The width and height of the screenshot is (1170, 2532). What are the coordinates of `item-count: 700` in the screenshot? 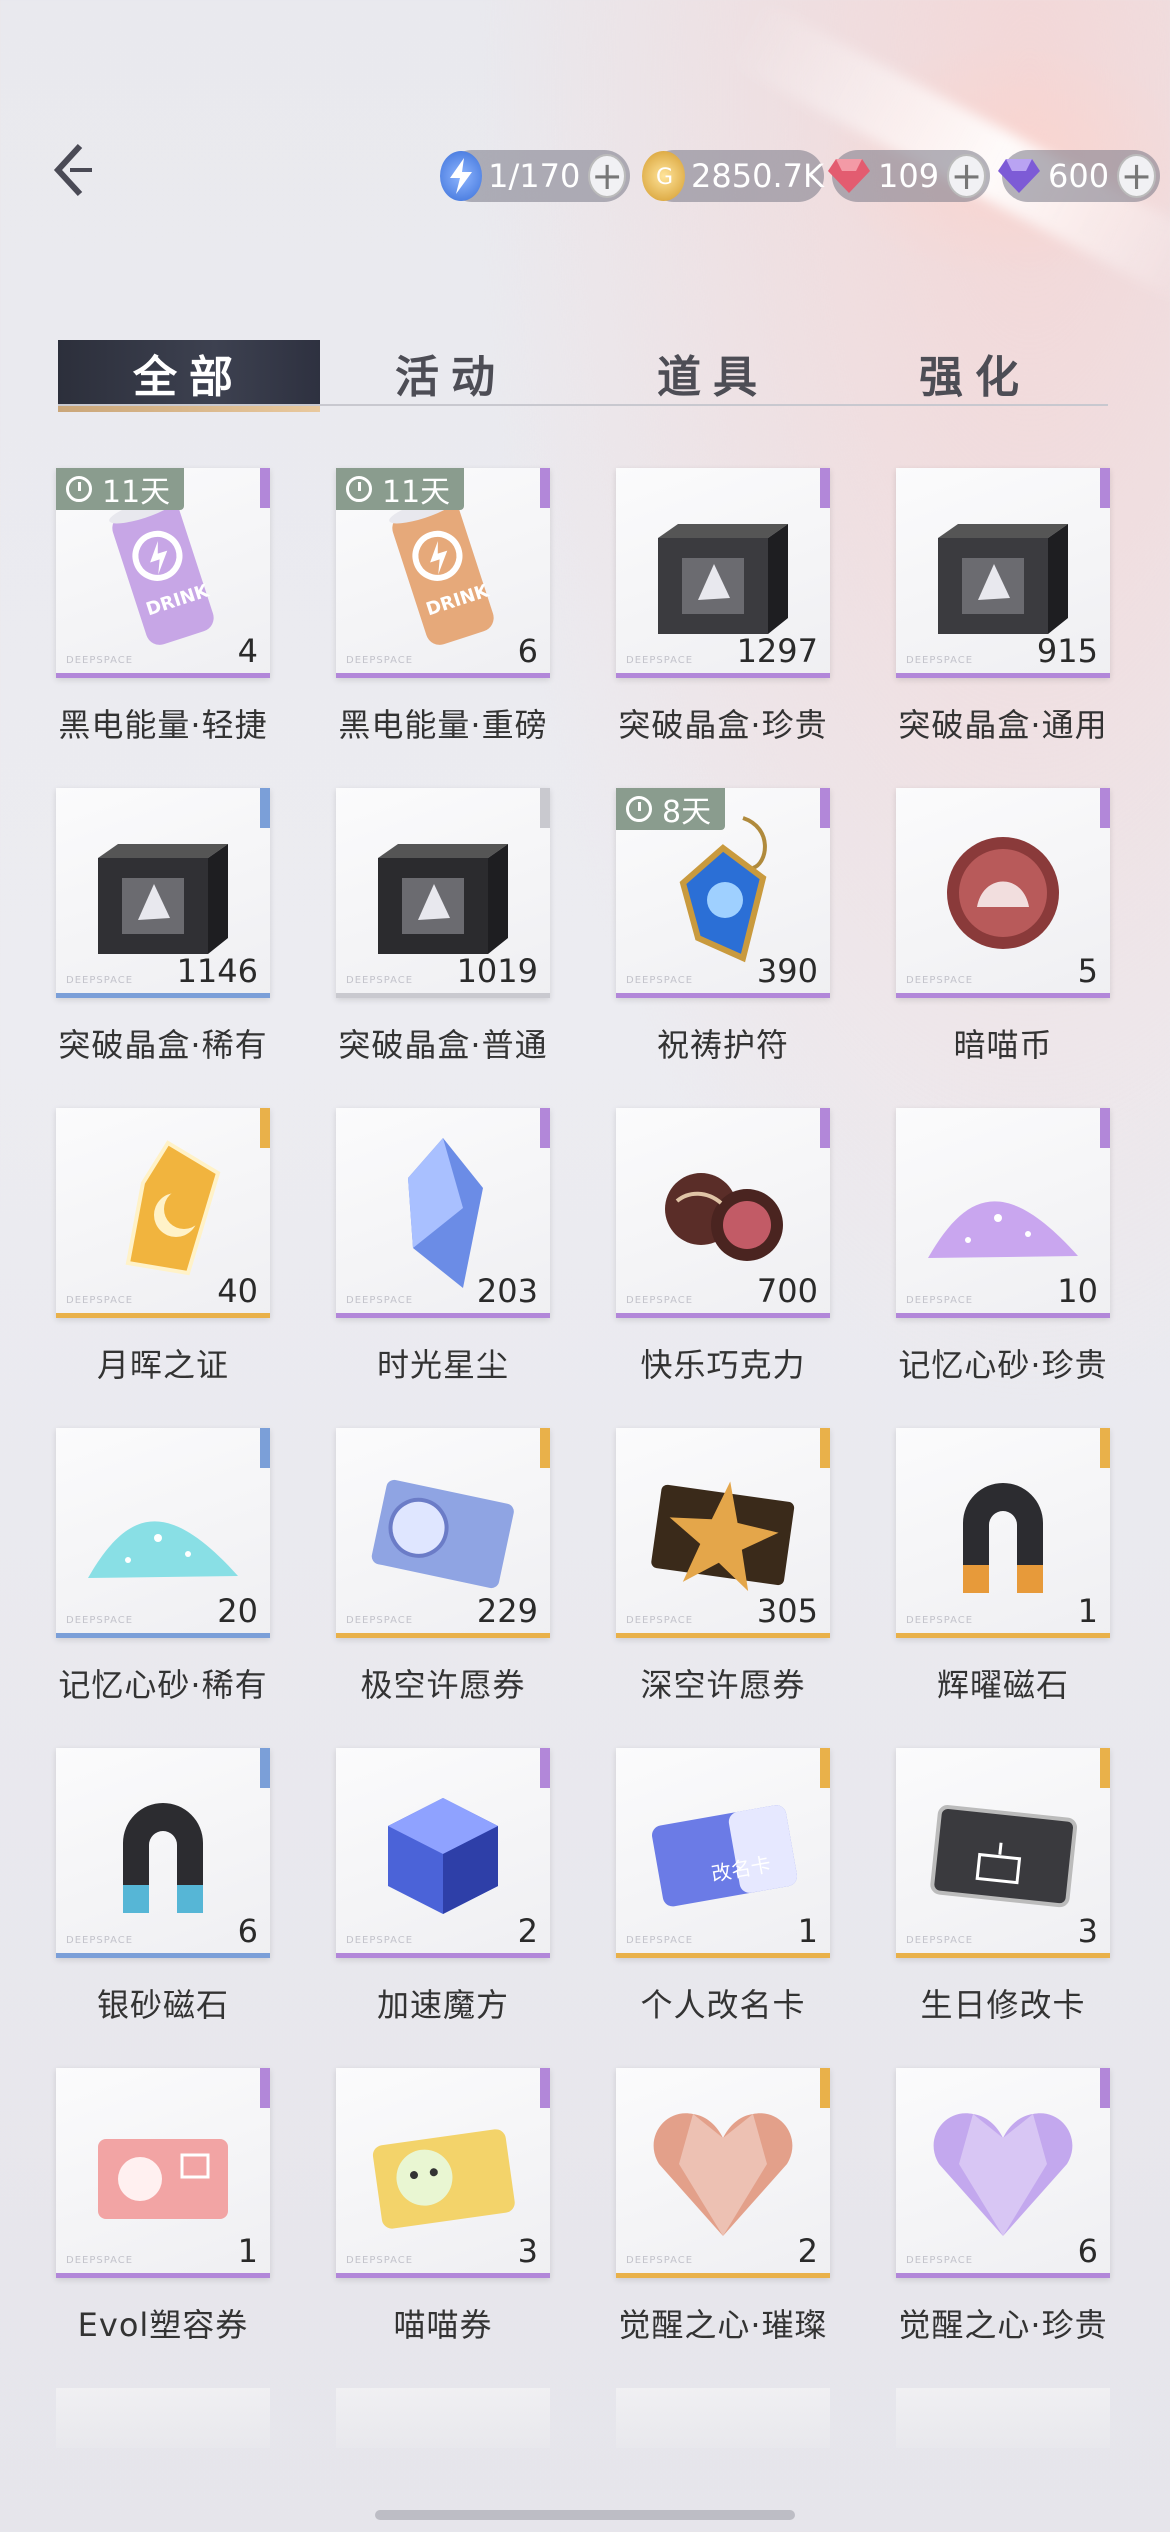 It's located at (787, 1291).